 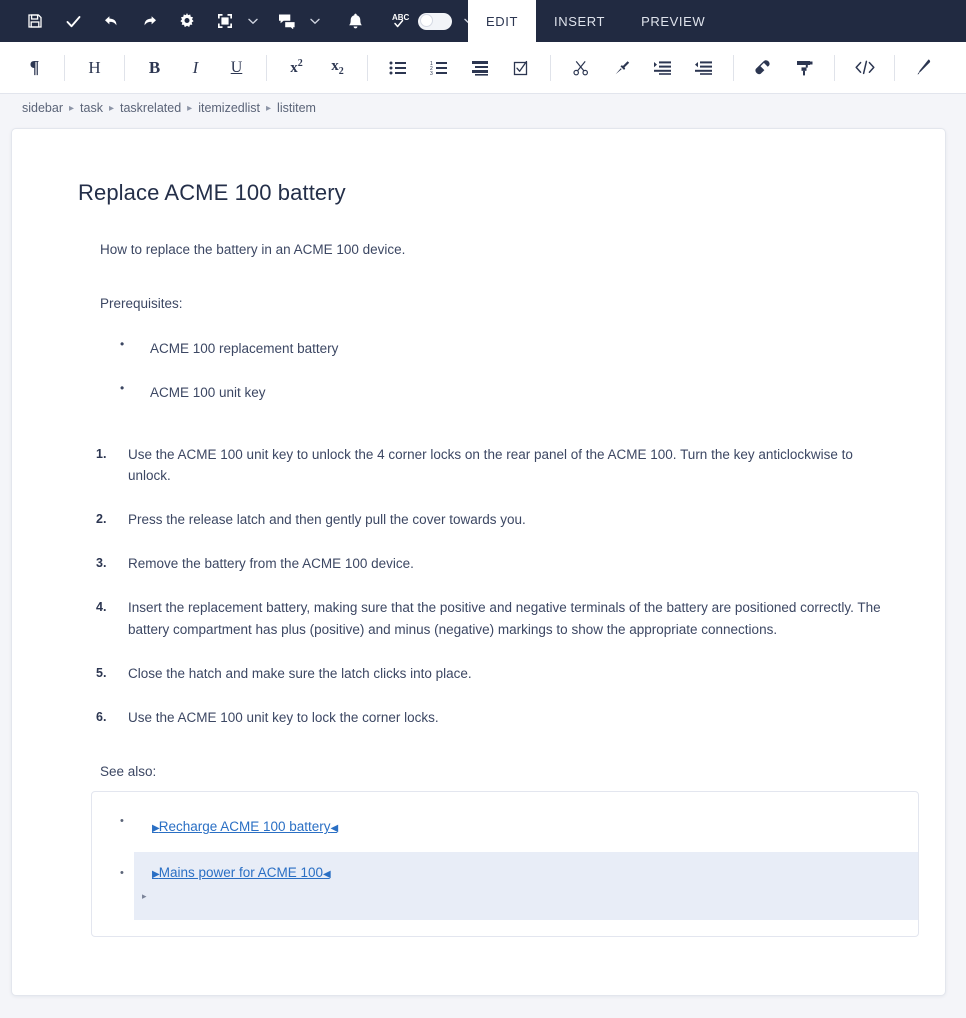 What do you see at coordinates (315, 21) in the screenshot?
I see `chevron-down-icon-comment` at bounding box center [315, 21].